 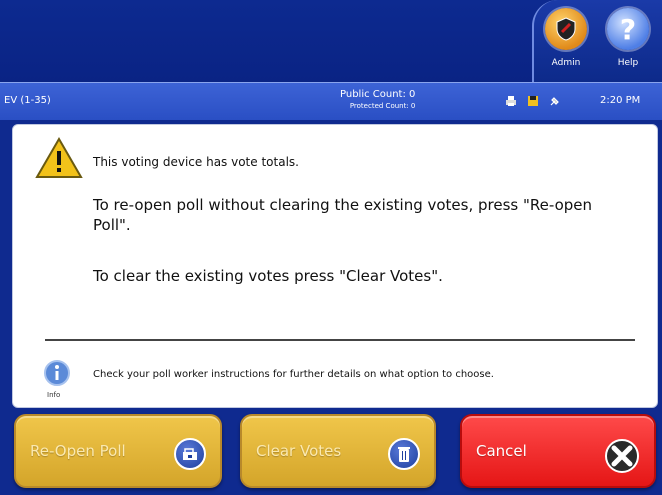 What do you see at coordinates (566, 29) in the screenshot?
I see `shield-icon` at bounding box center [566, 29].